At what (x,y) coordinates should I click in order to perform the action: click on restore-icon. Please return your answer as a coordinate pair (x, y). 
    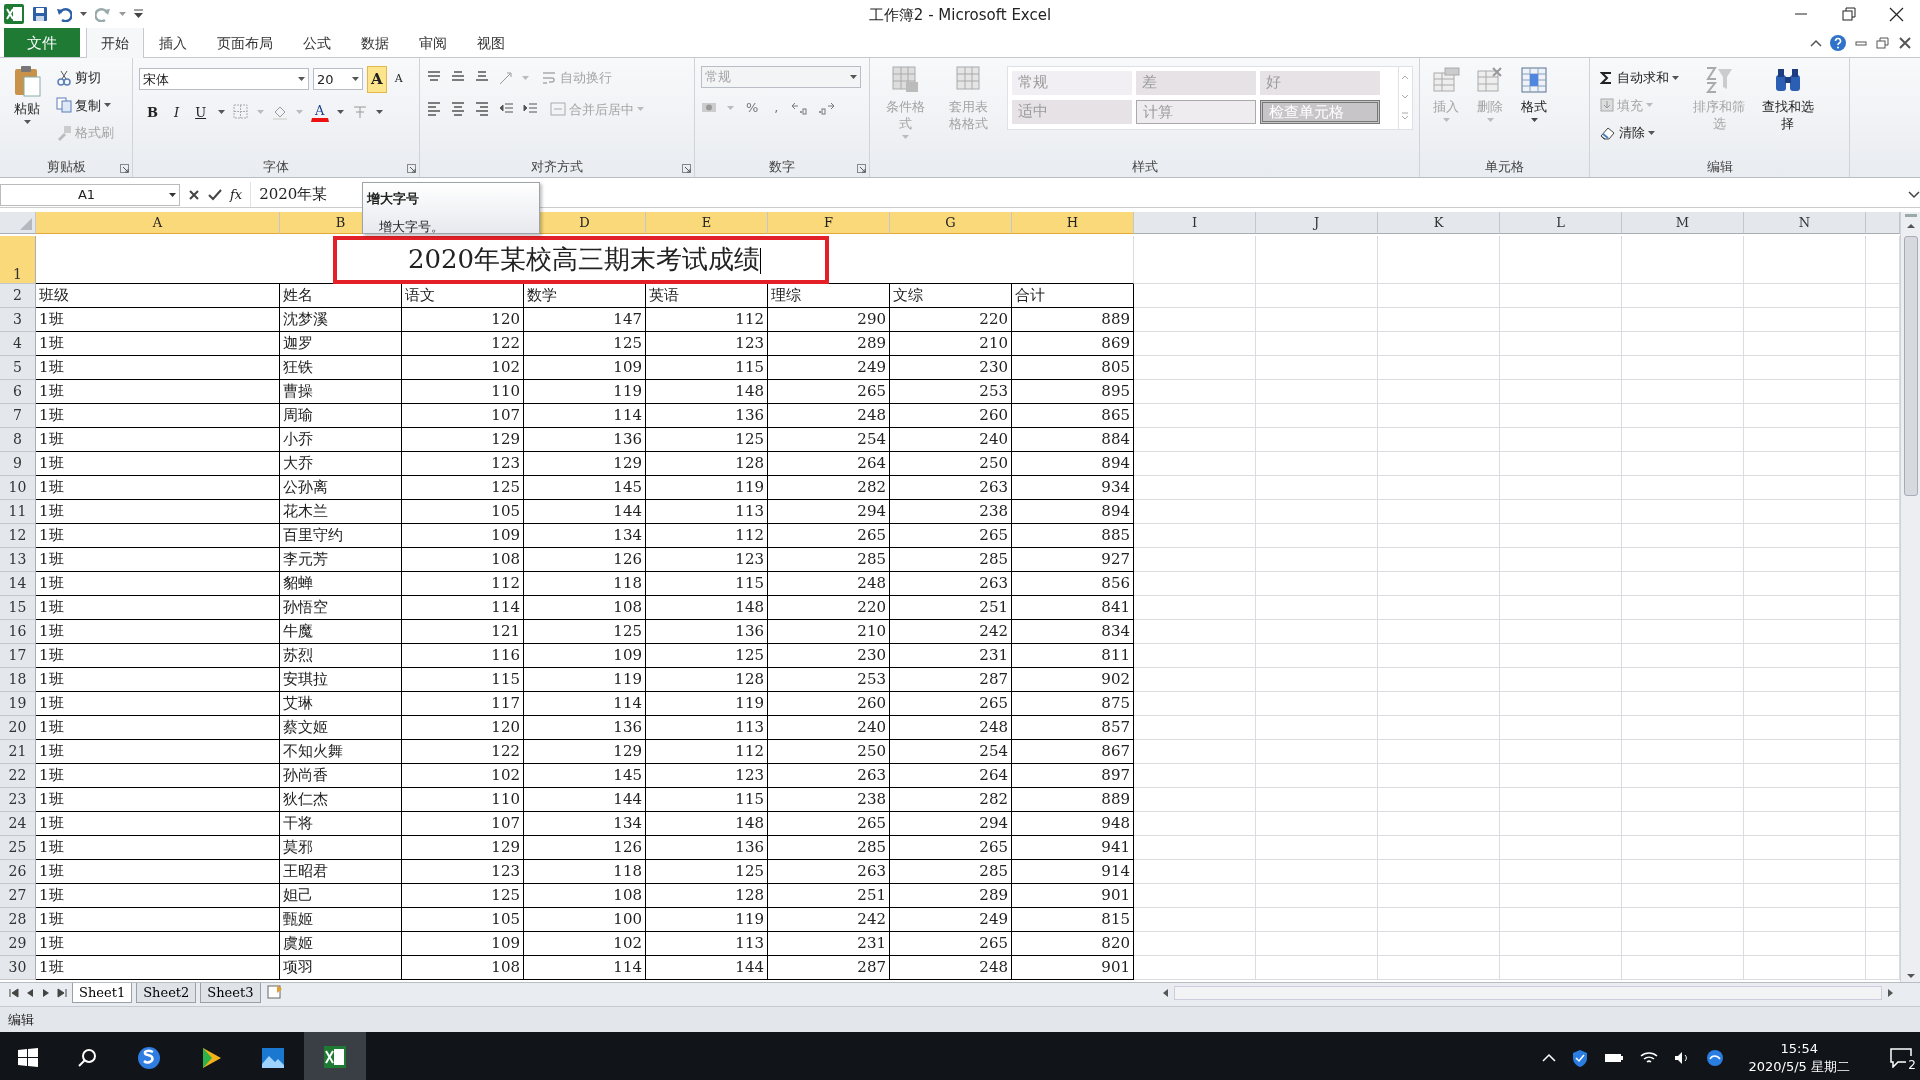
    Looking at the image, I should click on (1848, 14).